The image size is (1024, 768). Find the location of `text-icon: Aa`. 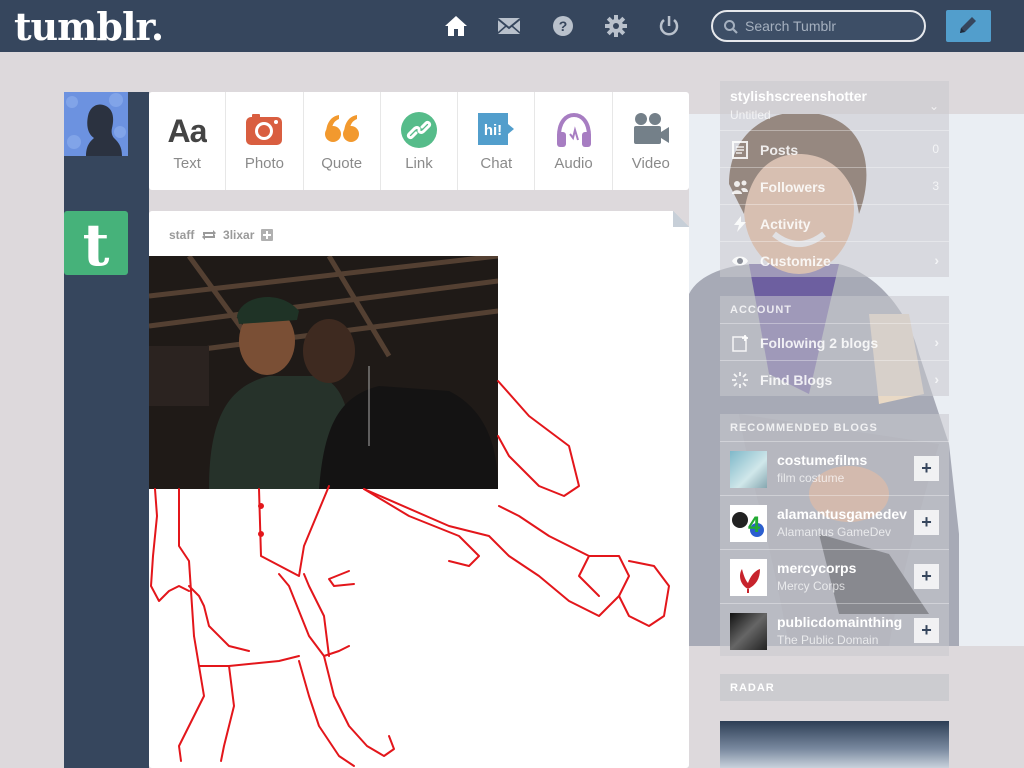

text-icon: Aa is located at coordinates (187, 131).